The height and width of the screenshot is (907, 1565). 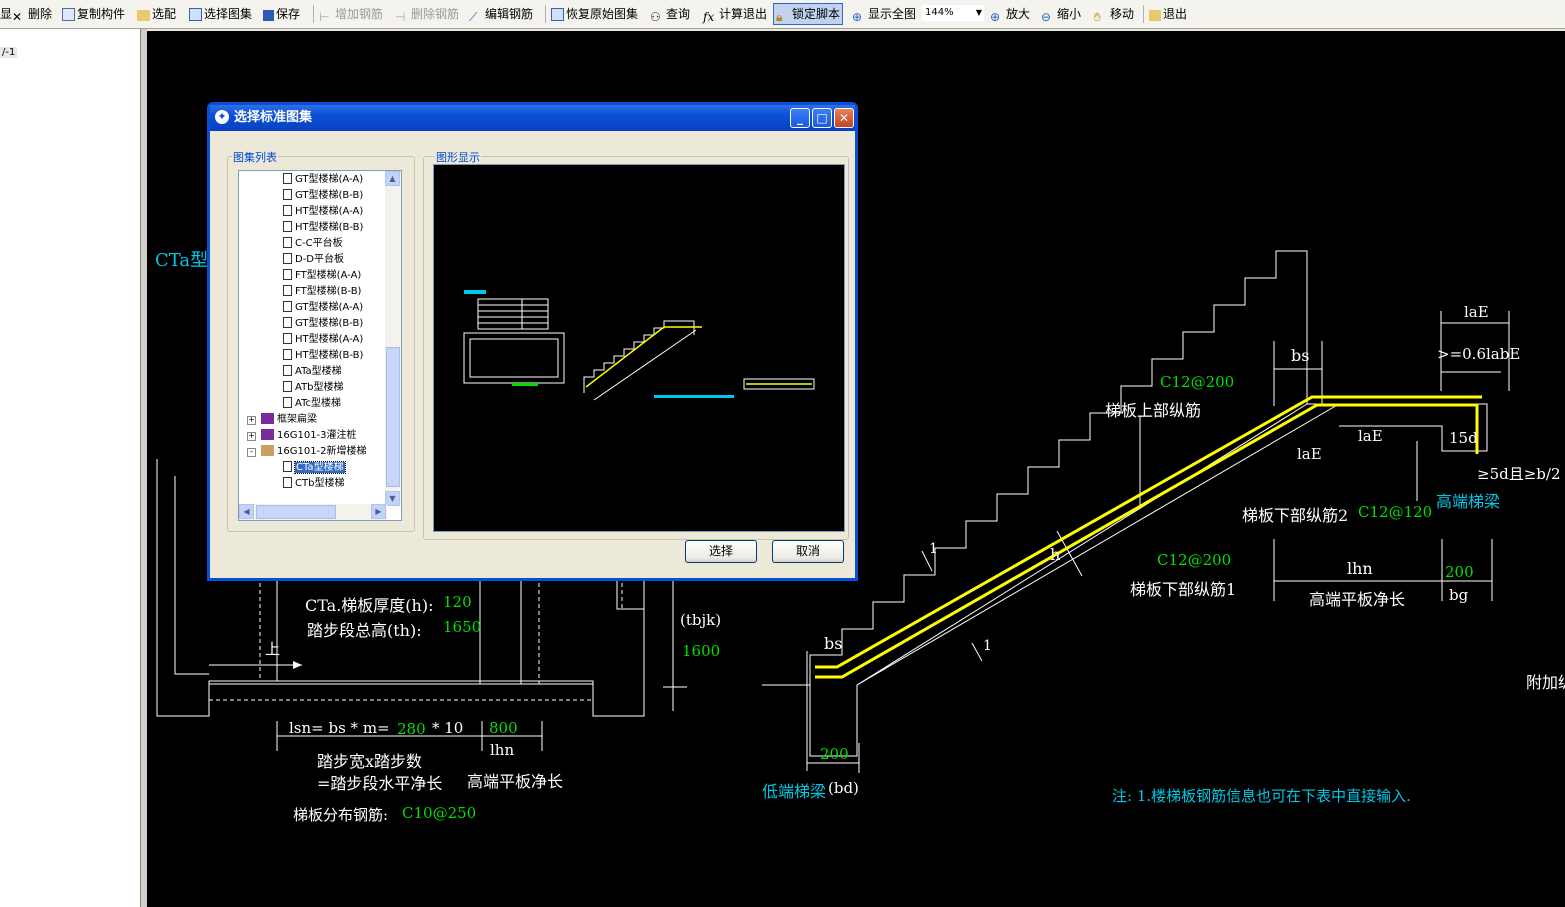 What do you see at coordinates (93, 14) in the screenshot?
I see `copy-component-button: 复制构件` at bounding box center [93, 14].